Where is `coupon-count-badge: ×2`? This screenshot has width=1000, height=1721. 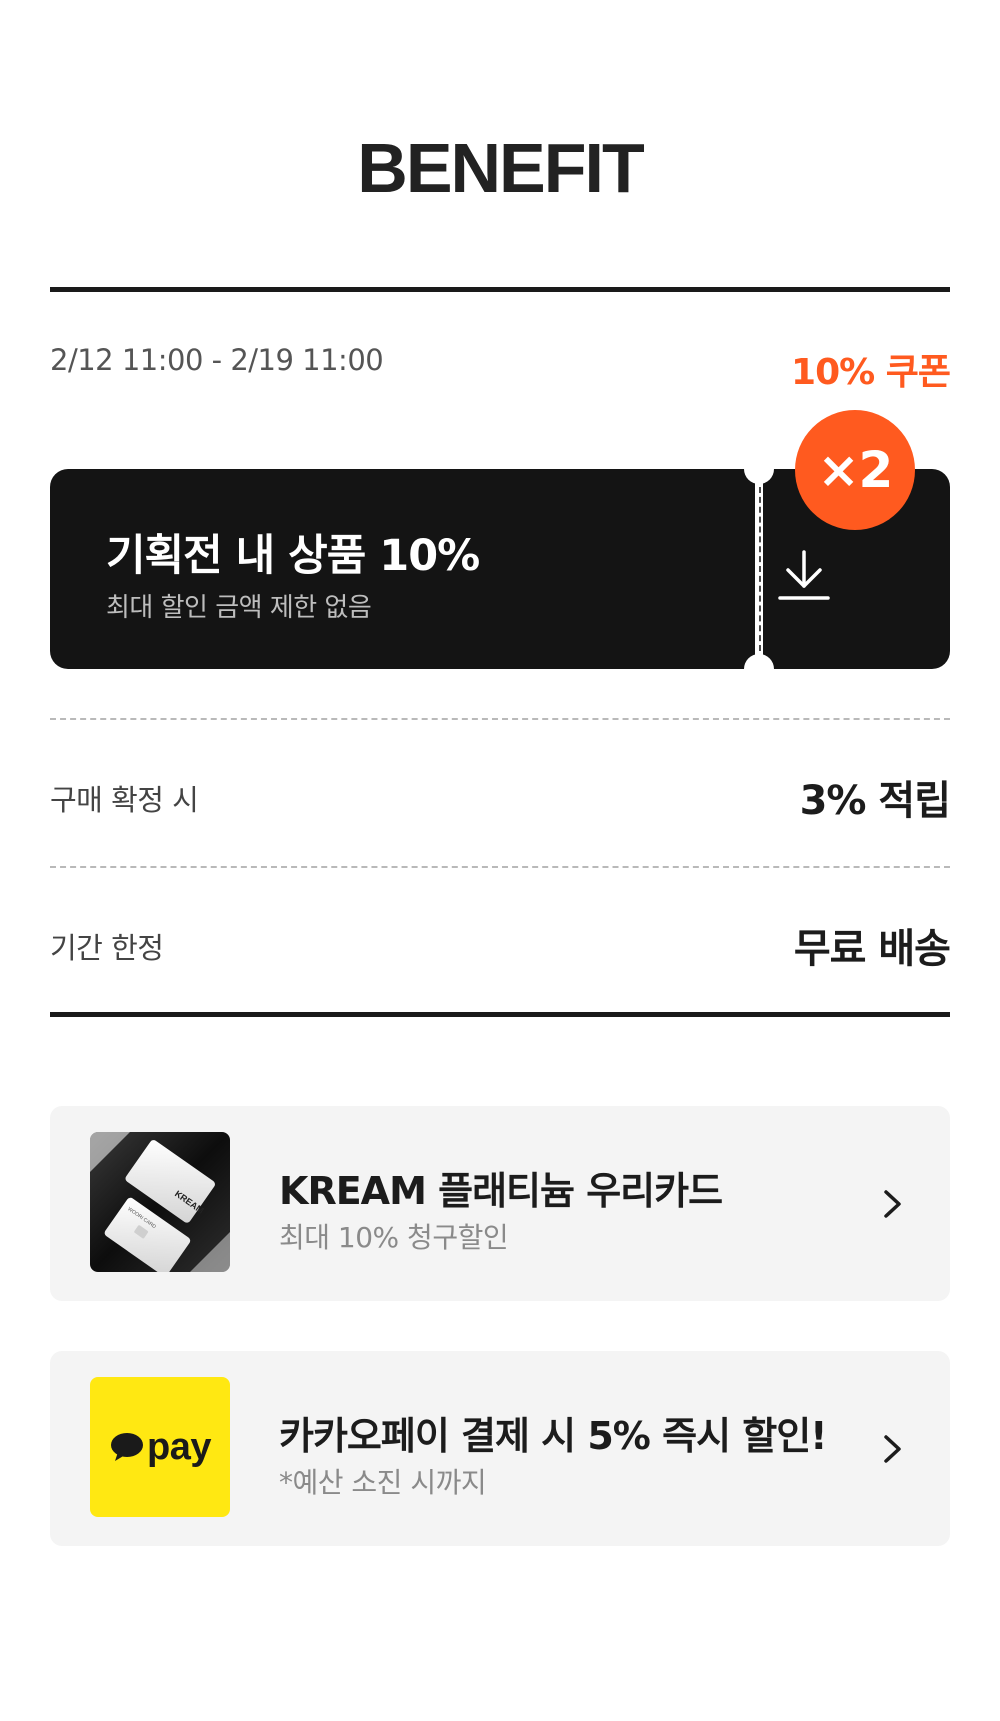 coupon-count-badge: ×2 is located at coordinates (855, 470).